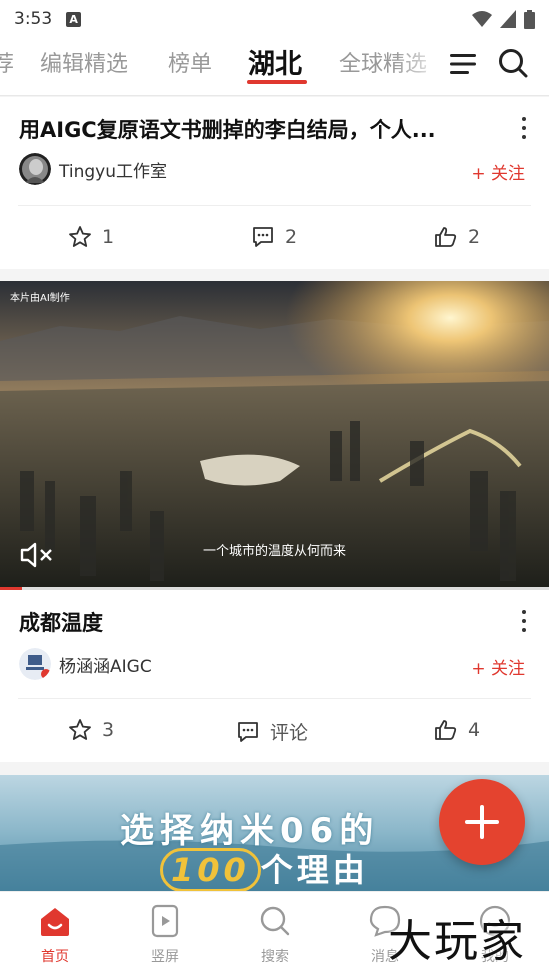 Image resolution: width=549 pixels, height=977 pixels. I want to click on like-button: 4, so click(457, 730).